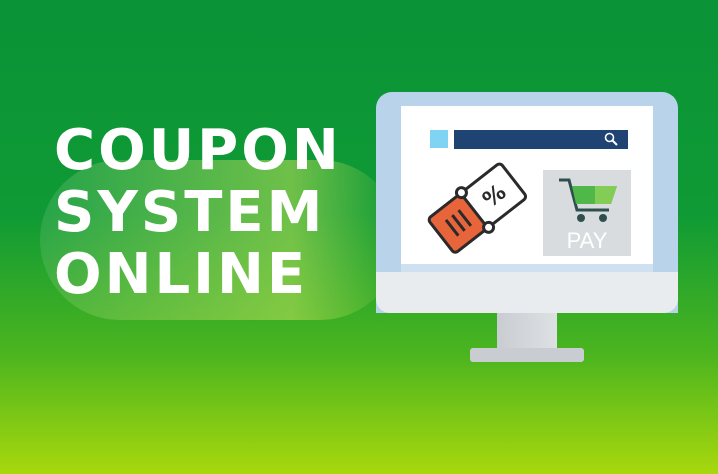  Describe the element at coordinates (541, 139) in the screenshot. I see `search-bar` at that location.